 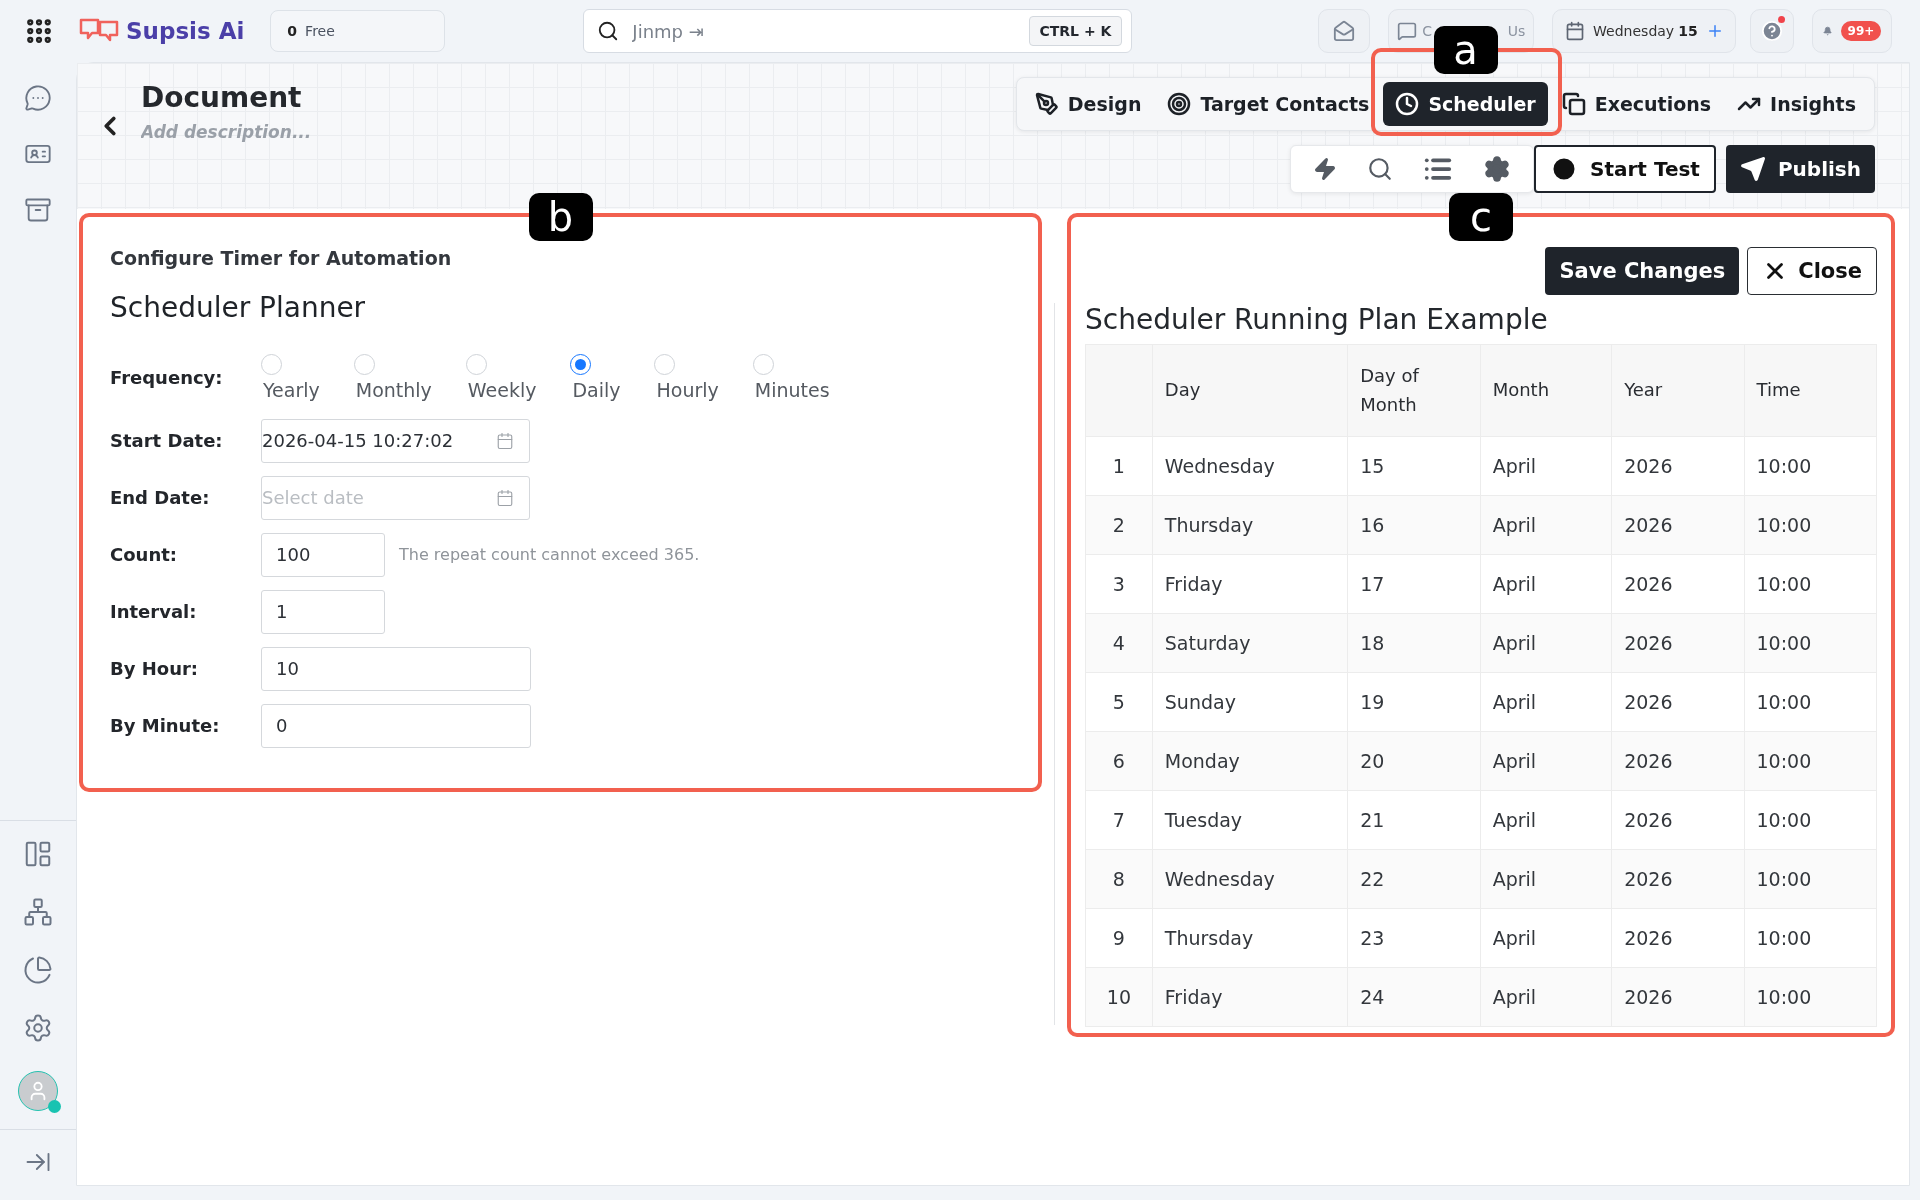 I want to click on table-cell: 4, so click(x=1119, y=643).